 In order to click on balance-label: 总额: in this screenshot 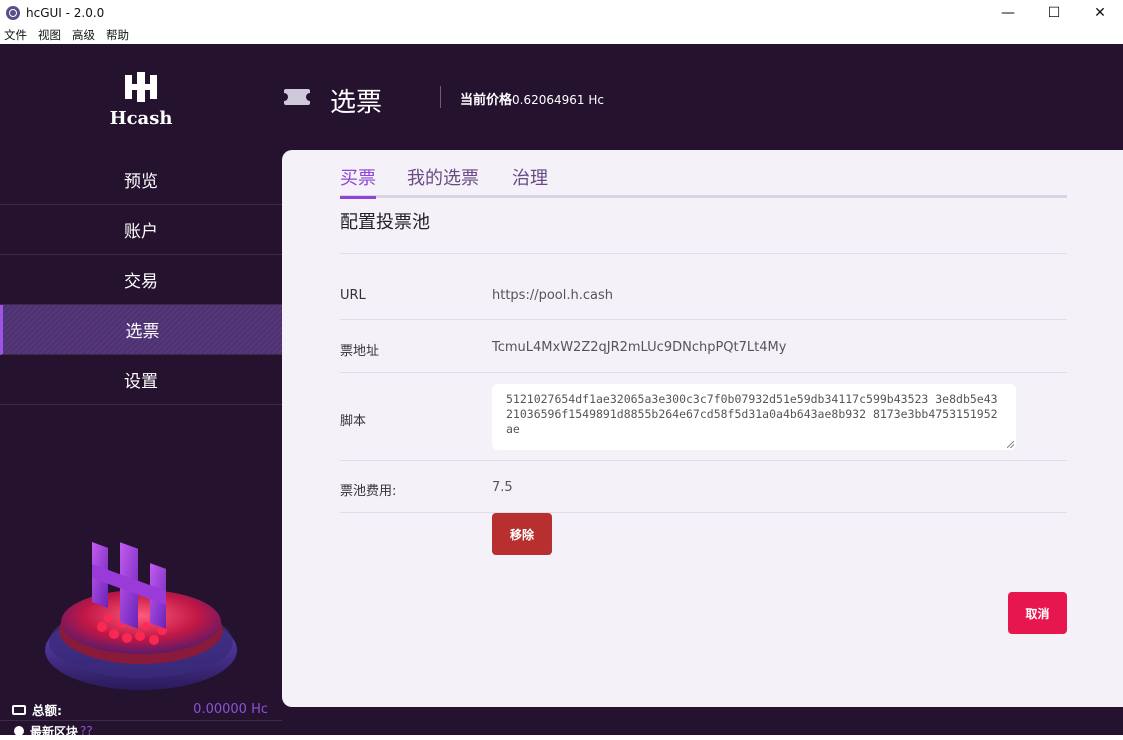, I will do `click(47, 710)`.